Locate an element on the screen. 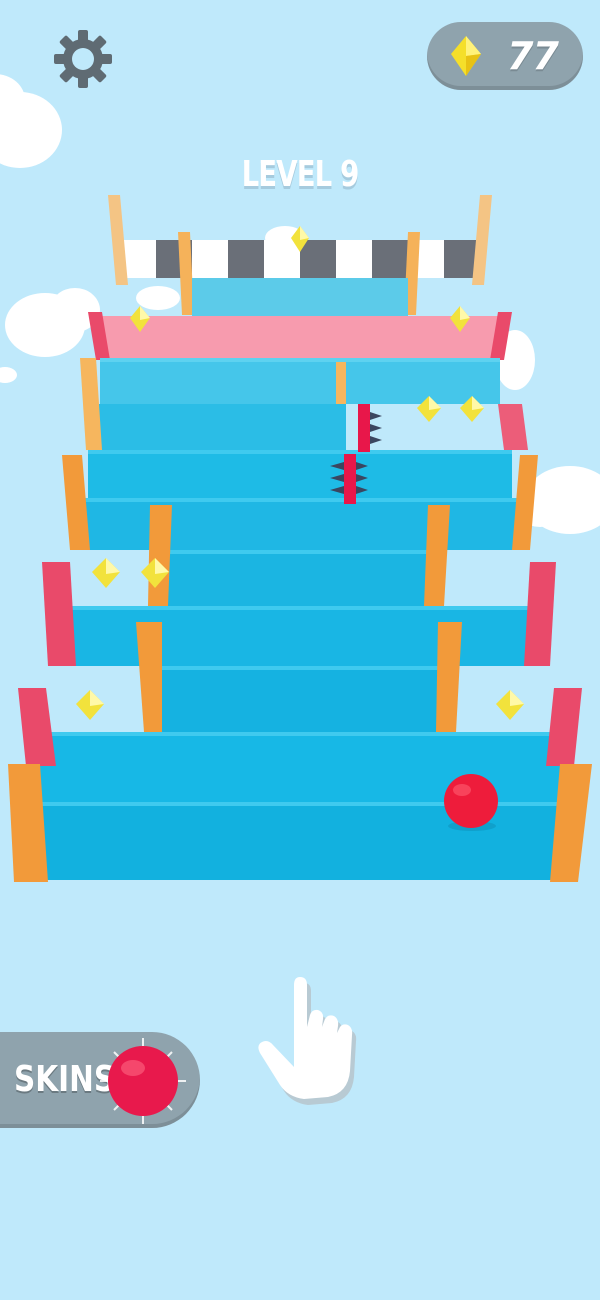 Image resolution: width=600 pixels, height=1300 pixels. gear-icon is located at coordinates (83, 59).